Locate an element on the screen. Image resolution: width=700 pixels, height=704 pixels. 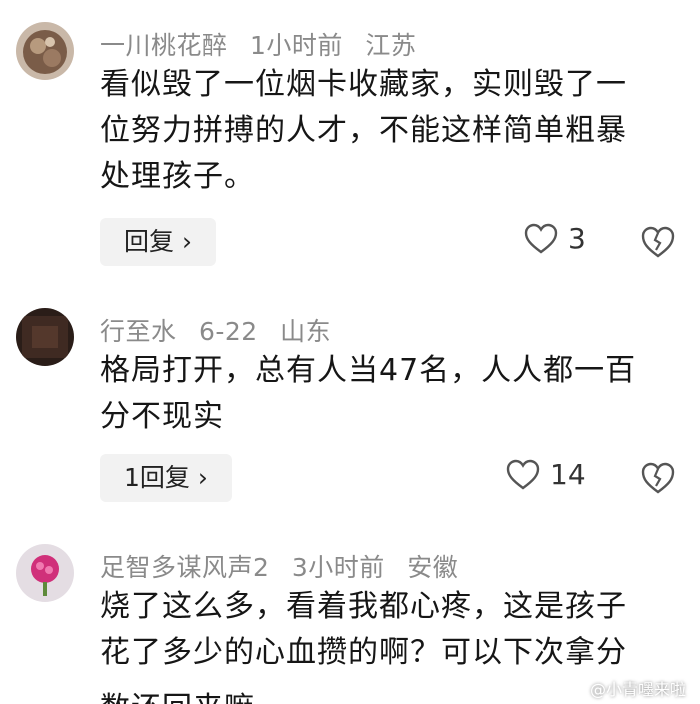
comment-line: 格局打开，总有人当47名，人人都一百 is located at coordinates (368, 370).